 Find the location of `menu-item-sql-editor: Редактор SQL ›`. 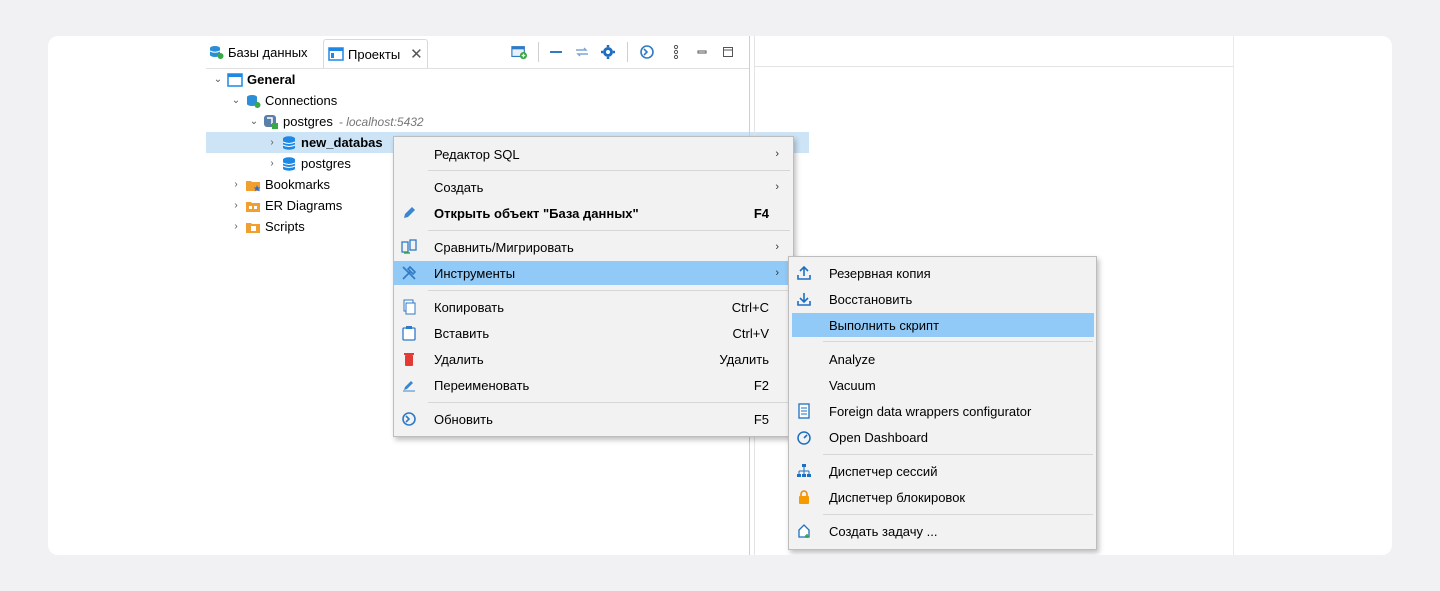

menu-item-sql-editor: Редактор SQL › is located at coordinates (593, 154).